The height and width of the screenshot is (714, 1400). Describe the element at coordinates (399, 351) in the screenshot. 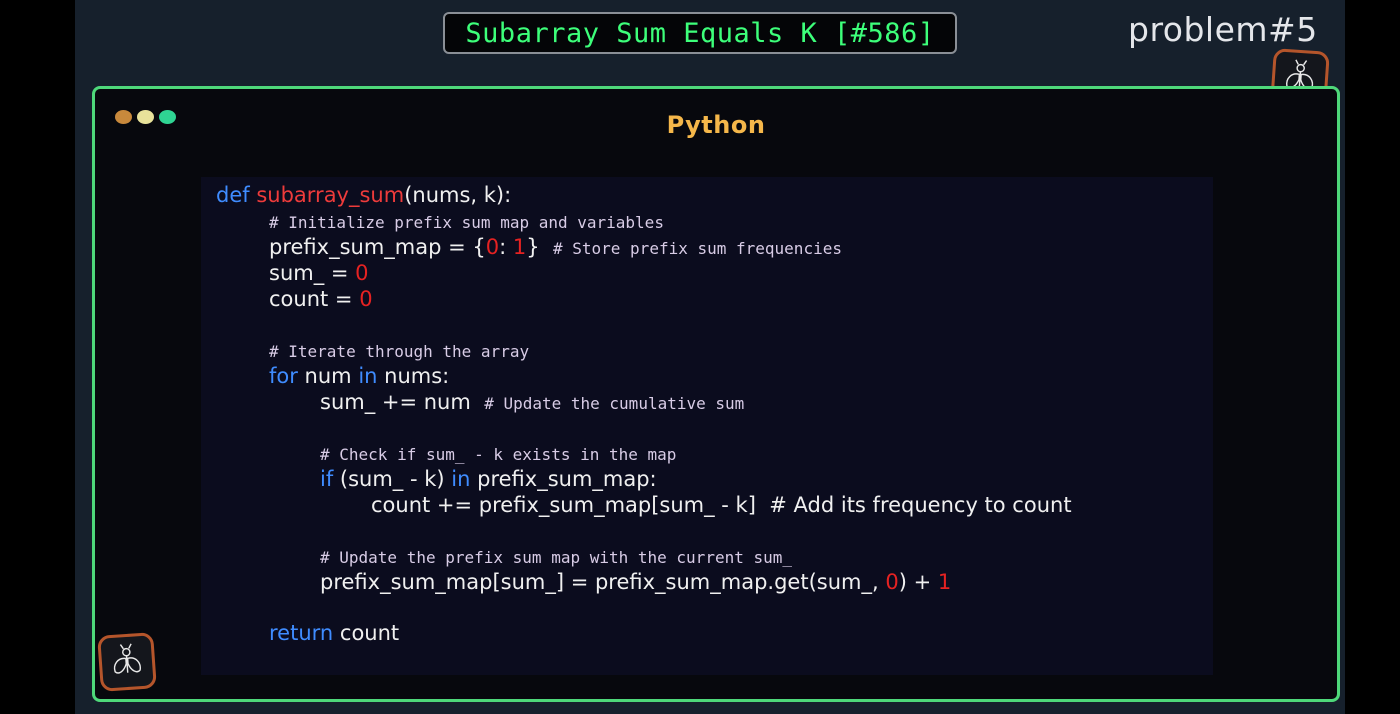

I see `code-line-6: # Iterate through the array` at that location.